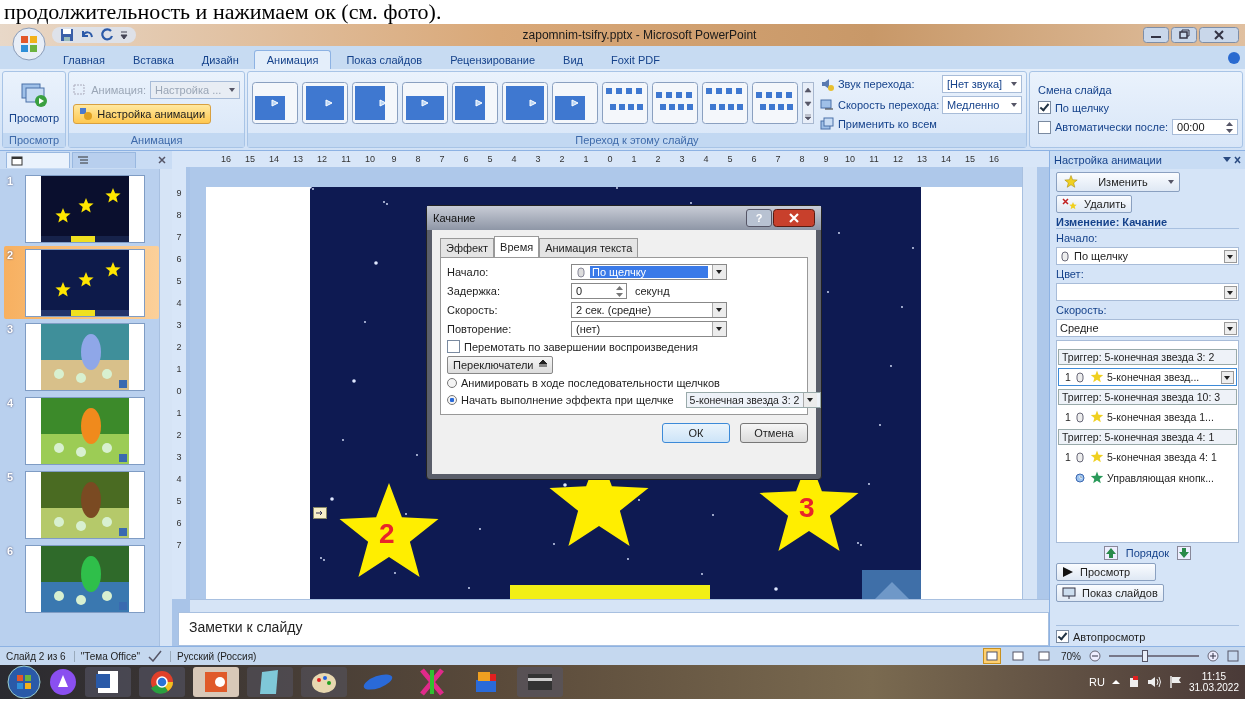 The width and height of the screenshot is (1245, 706). Describe the element at coordinates (500, 365) in the screenshot. I see `triggers-button: Переключатели` at that location.